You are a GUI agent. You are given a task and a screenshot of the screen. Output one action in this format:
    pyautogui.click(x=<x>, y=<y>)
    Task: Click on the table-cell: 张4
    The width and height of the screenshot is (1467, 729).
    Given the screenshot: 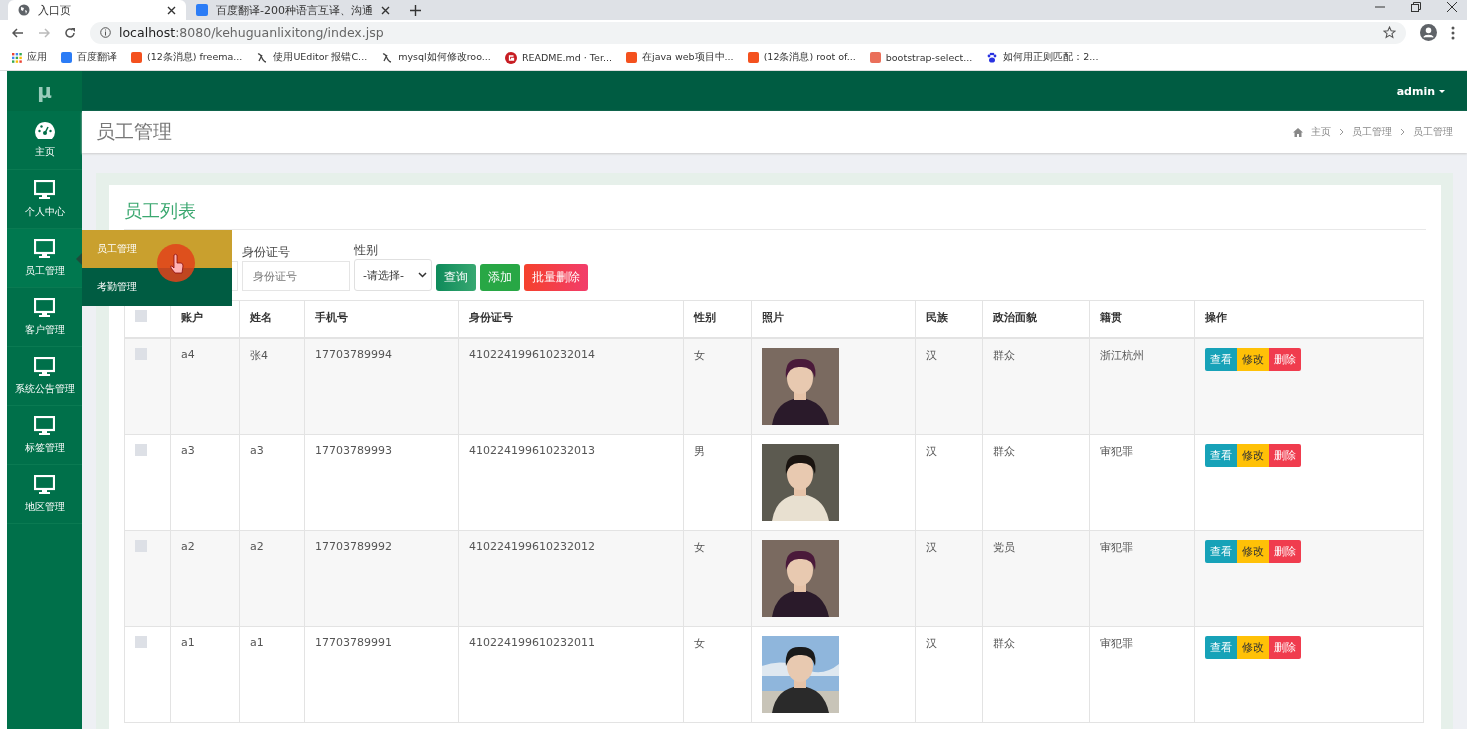 What is the action you would take?
    pyautogui.click(x=259, y=355)
    